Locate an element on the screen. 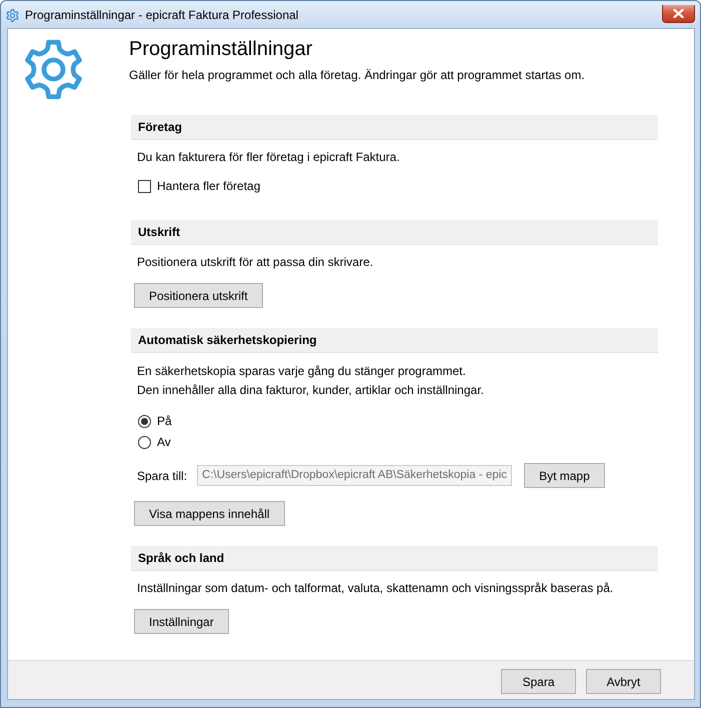 This screenshot has height=708, width=701. description-text: En säkerhetskopia sparas varje gång du stänger programmet. is located at coordinates (302, 371).